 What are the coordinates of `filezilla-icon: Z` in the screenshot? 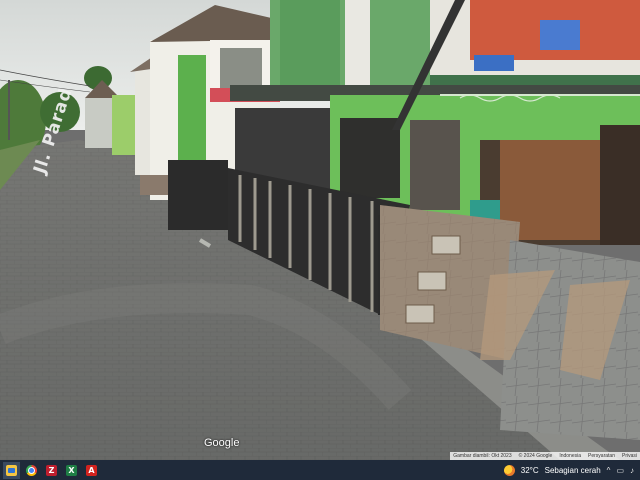 It's located at (51, 470).